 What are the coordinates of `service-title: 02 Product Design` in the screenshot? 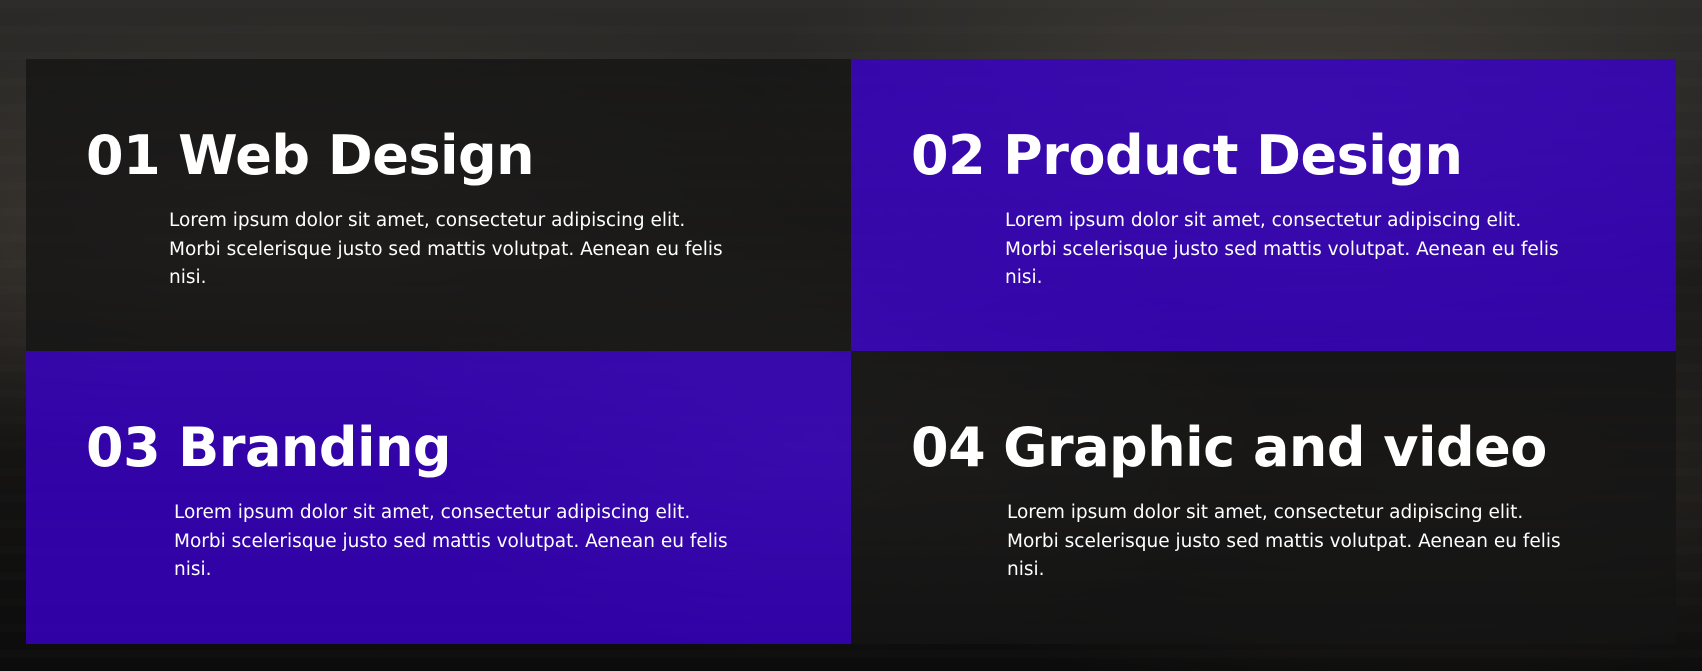 It's located at (1293, 156).